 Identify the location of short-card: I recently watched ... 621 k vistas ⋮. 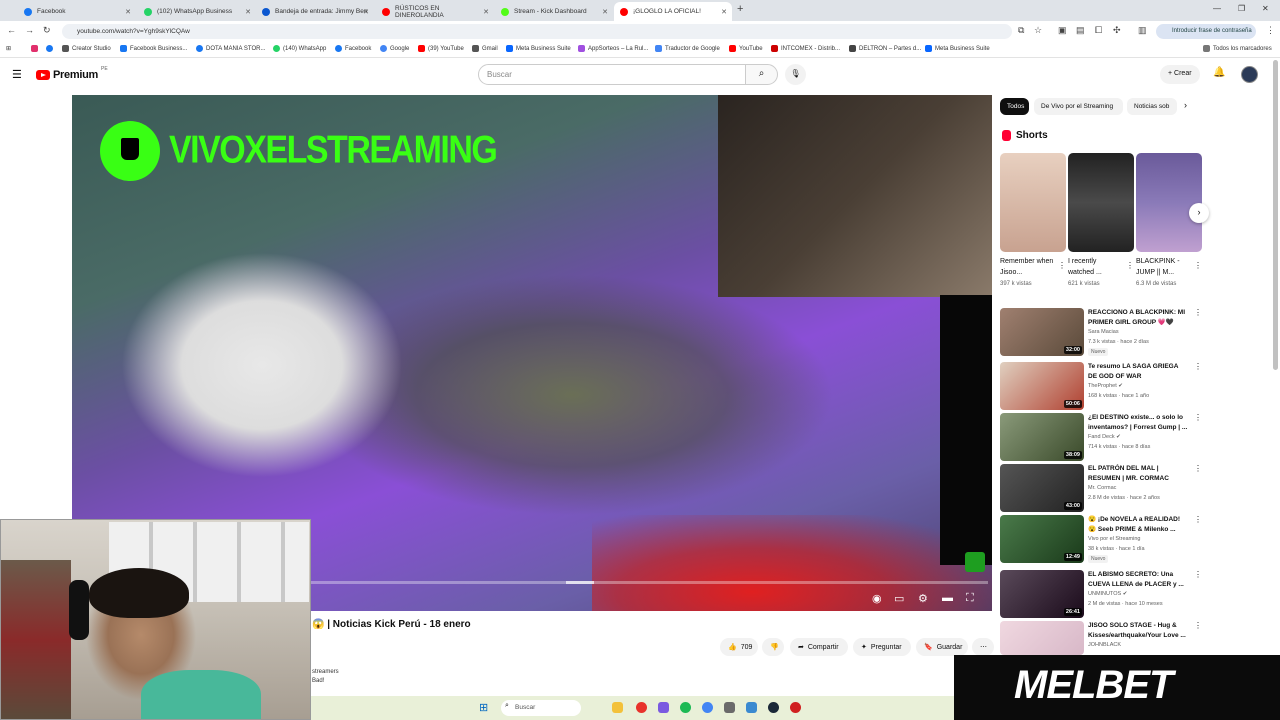
(1101, 220).